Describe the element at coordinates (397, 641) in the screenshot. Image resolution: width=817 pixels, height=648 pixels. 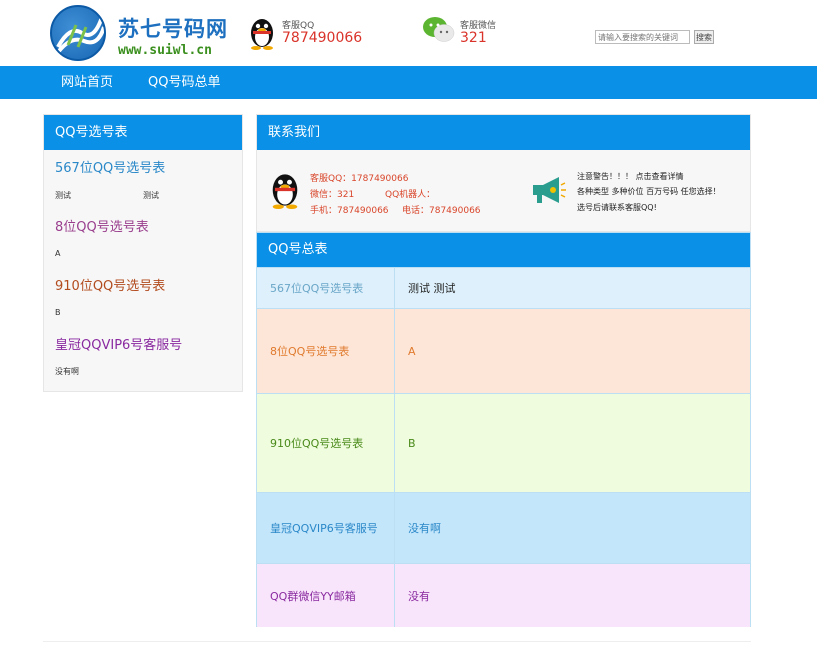
I see `footer-divider` at that location.